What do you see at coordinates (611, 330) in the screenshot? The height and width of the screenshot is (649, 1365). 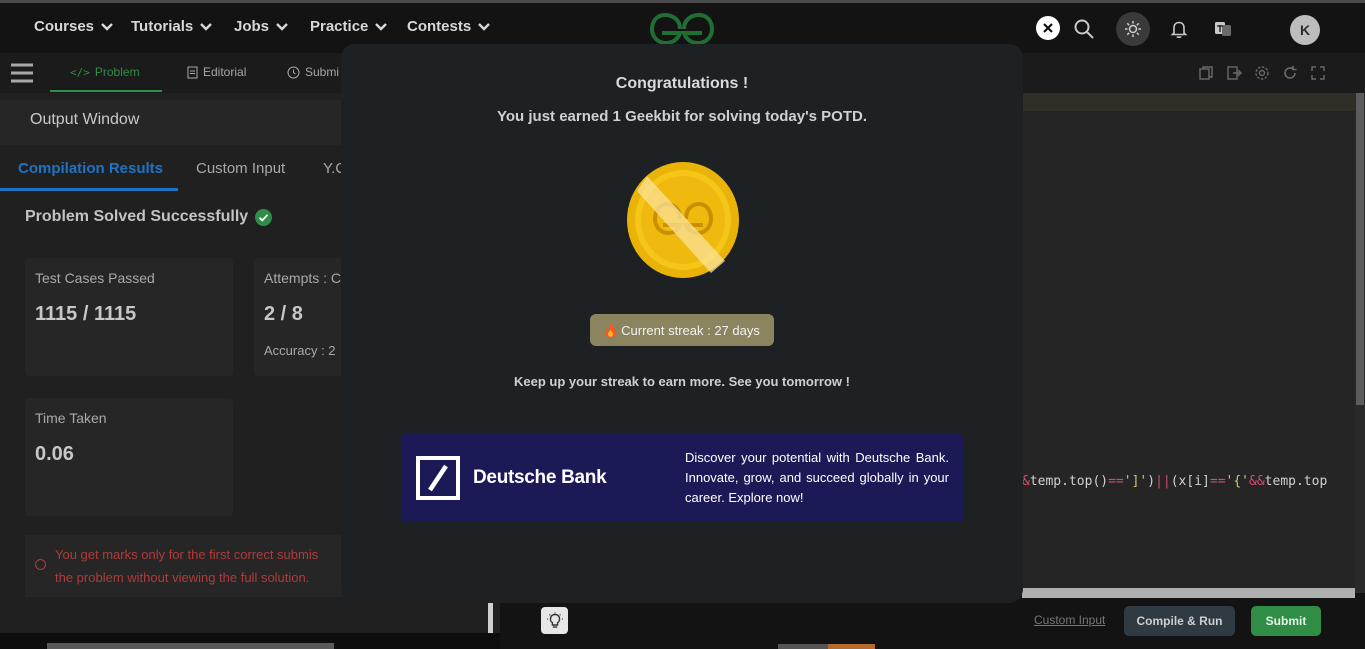 I see `fire-icon` at bounding box center [611, 330].